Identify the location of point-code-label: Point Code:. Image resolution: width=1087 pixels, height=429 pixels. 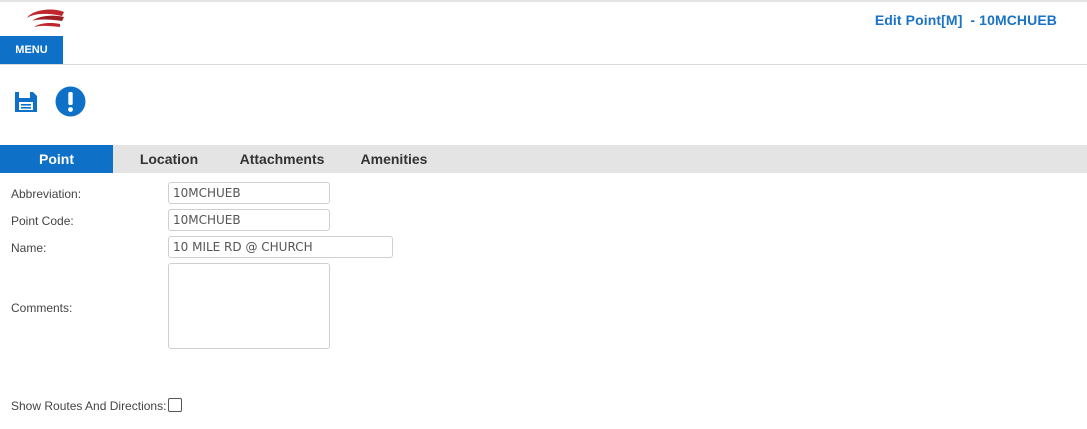
(42, 221).